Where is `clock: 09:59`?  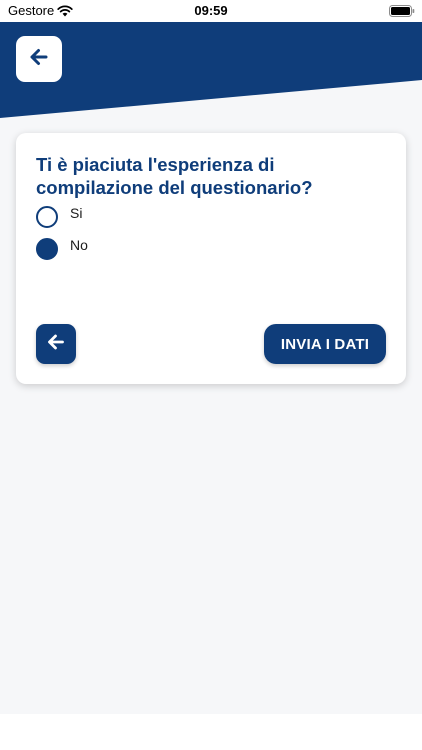
clock: 09:59 is located at coordinates (211, 10).